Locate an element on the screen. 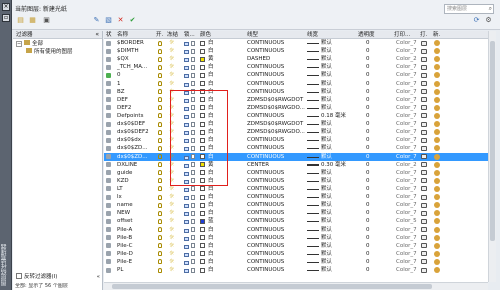  col-color: 颜色 is located at coordinates (205, 35).